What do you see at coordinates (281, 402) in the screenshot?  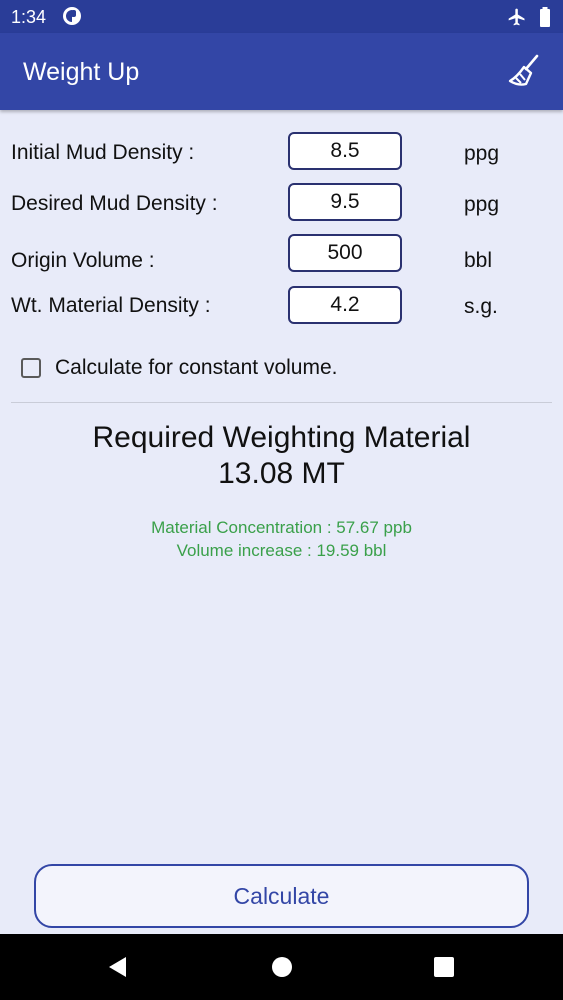 I see `divider` at bounding box center [281, 402].